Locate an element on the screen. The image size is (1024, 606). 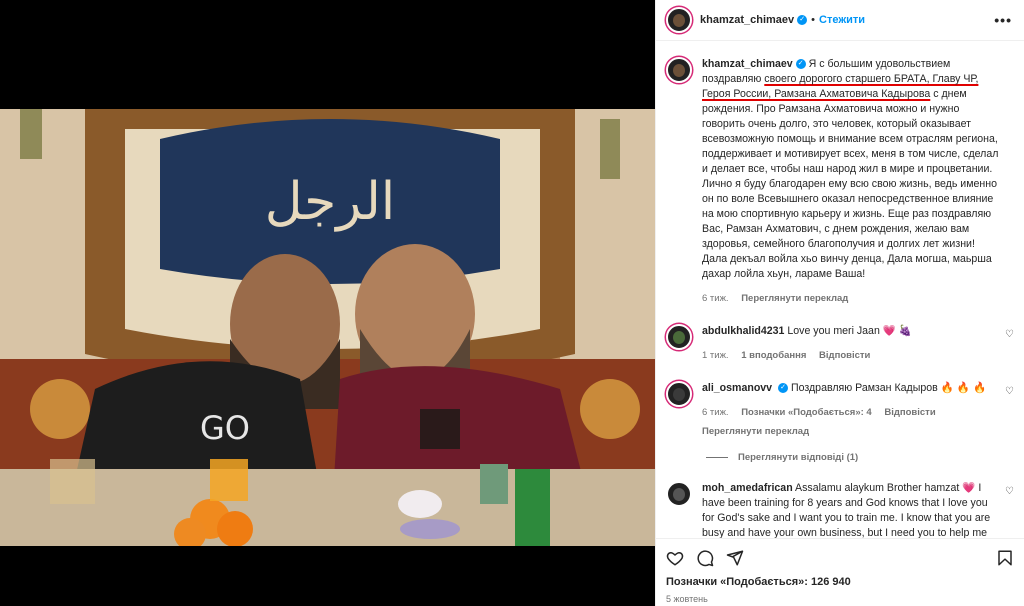
comment-text: Love you meri Jaan 💗 🍇 is located at coordinates (850, 331).